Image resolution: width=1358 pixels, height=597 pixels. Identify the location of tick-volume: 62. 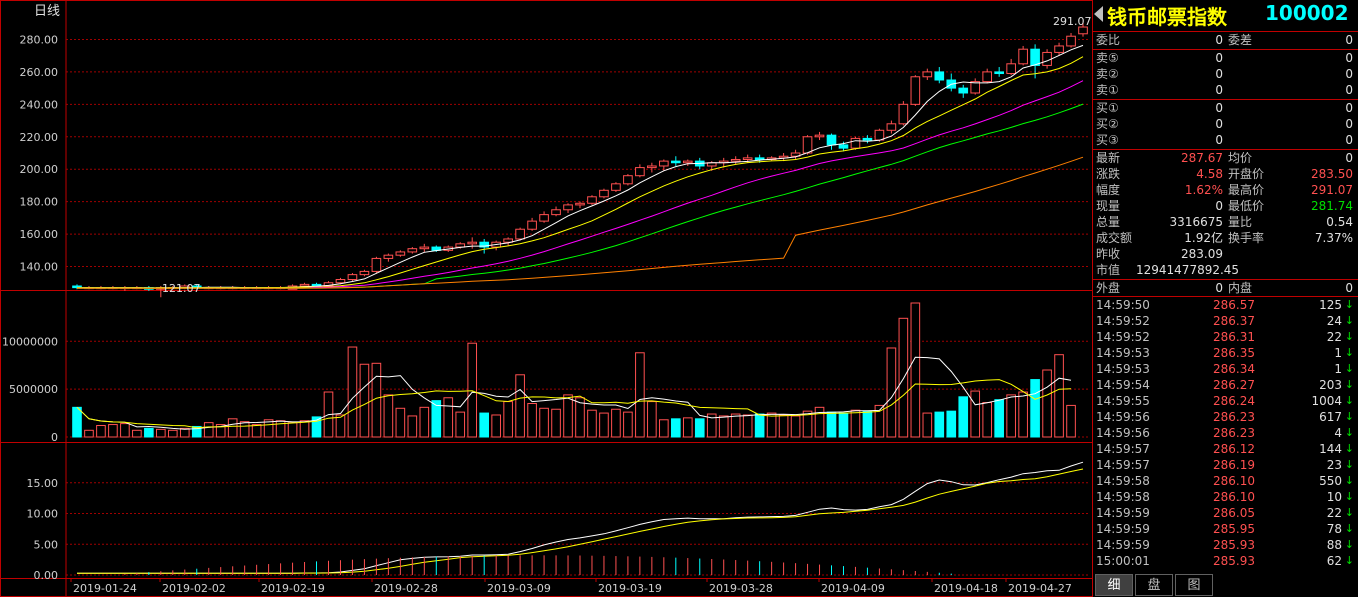
(1334, 561).